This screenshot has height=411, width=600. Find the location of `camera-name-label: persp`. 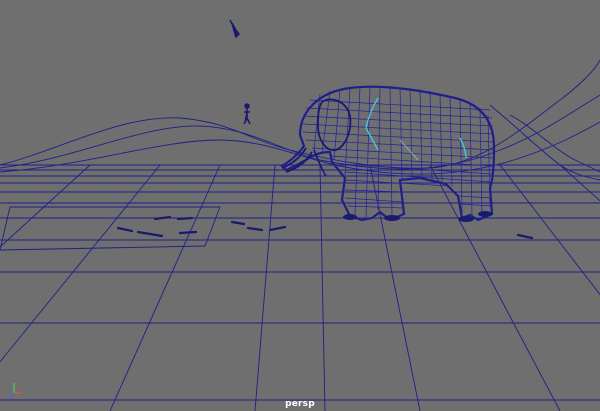

camera-name-label: persp is located at coordinates (300, 404).